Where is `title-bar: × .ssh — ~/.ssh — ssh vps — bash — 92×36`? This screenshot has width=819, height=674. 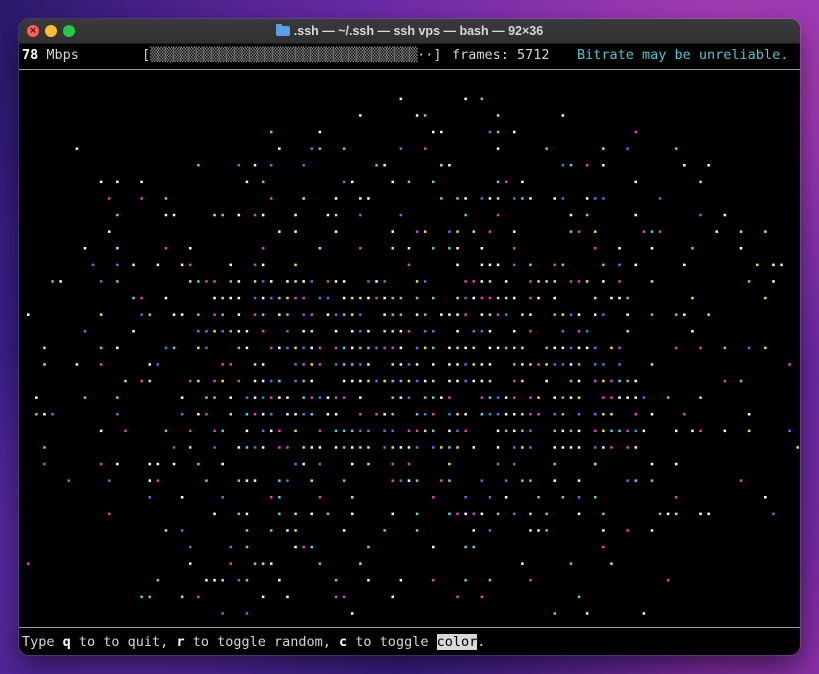
title-bar: × .ssh — ~/.ssh — ssh vps — bash — 92×36 is located at coordinates (409, 31).